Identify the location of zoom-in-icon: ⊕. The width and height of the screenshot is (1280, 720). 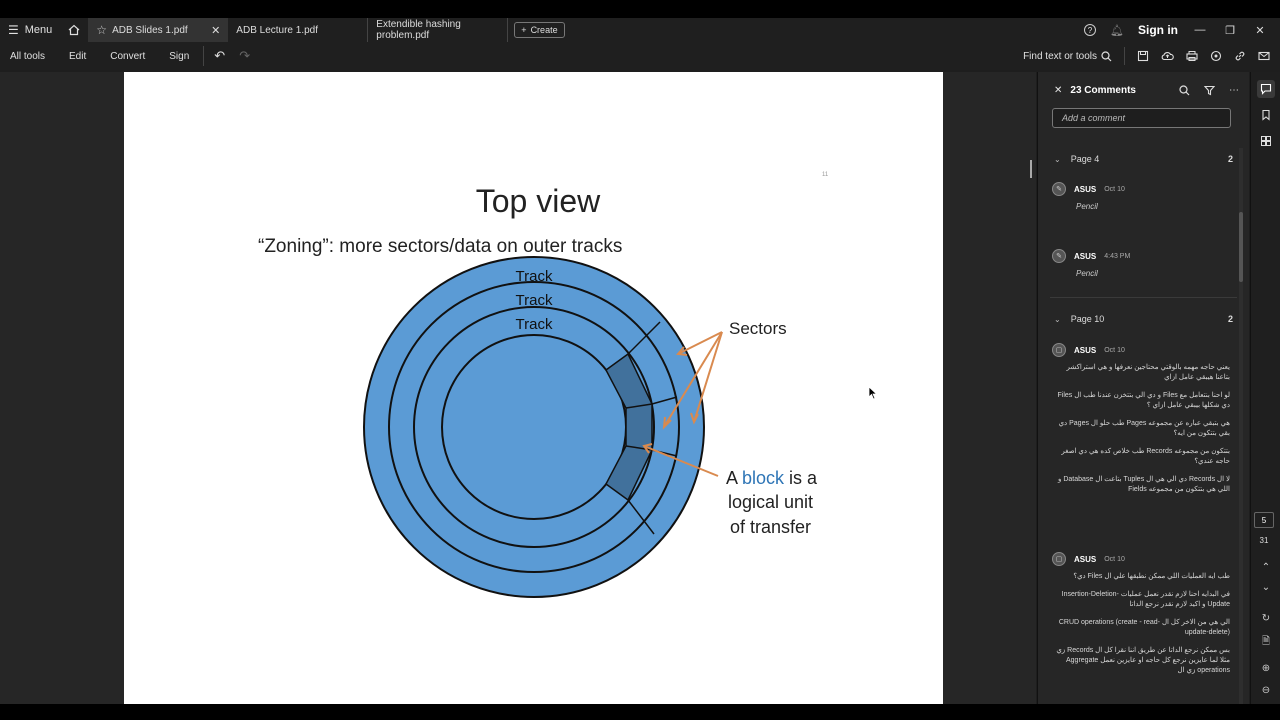
(1266, 668).